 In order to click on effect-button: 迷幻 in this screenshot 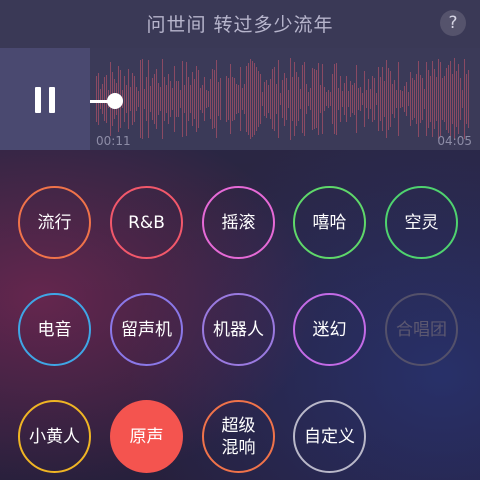, I will do `click(329, 329)`.